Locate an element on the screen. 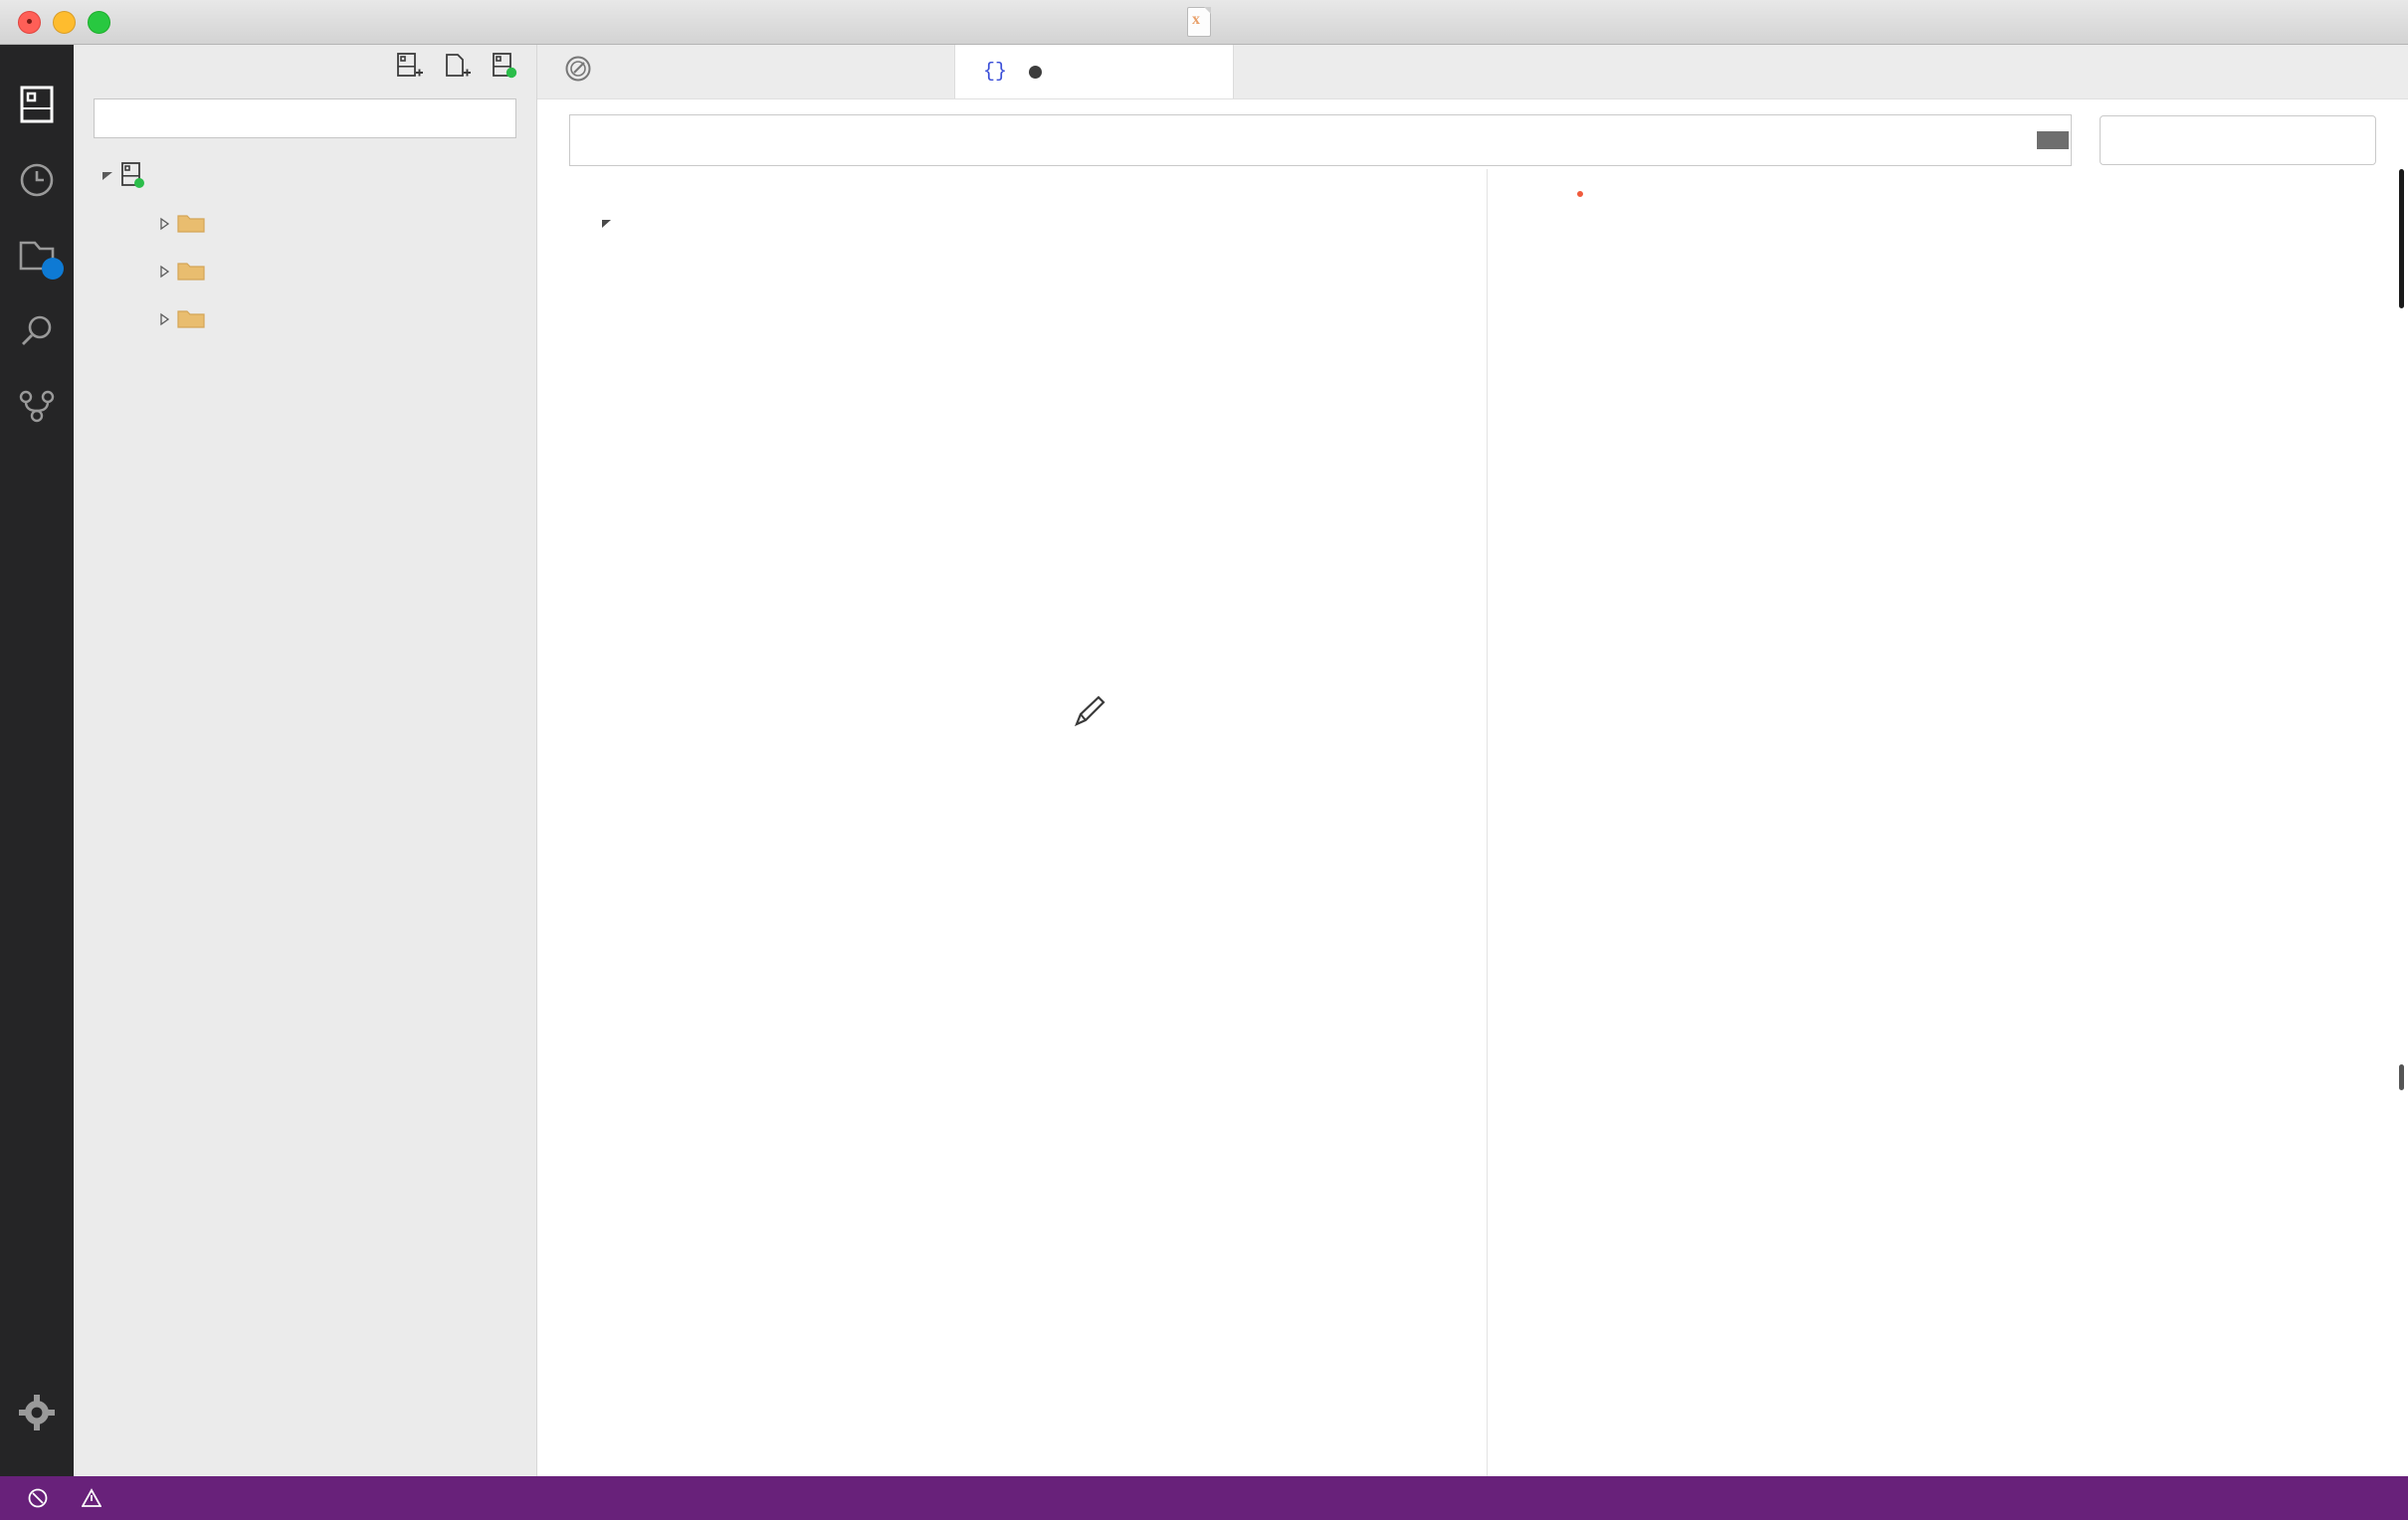  window-title-group is located at coordinates (1204, 22).